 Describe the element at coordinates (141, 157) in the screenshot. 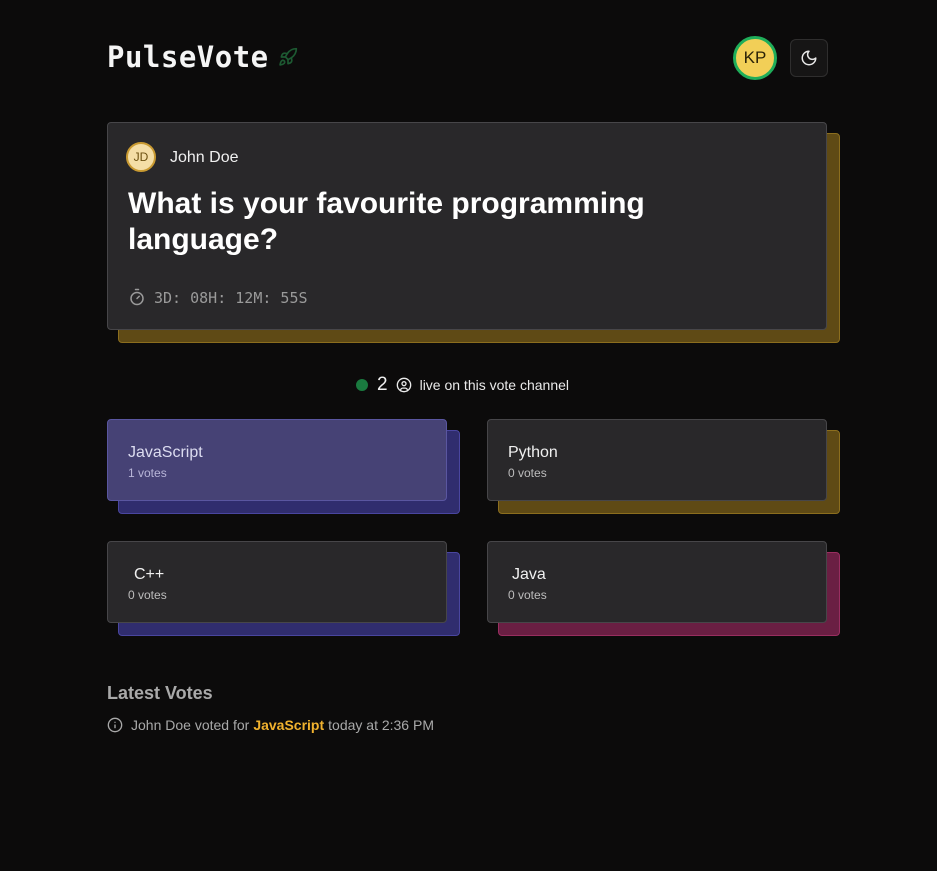

I see `author-avatar: JD` at that location.